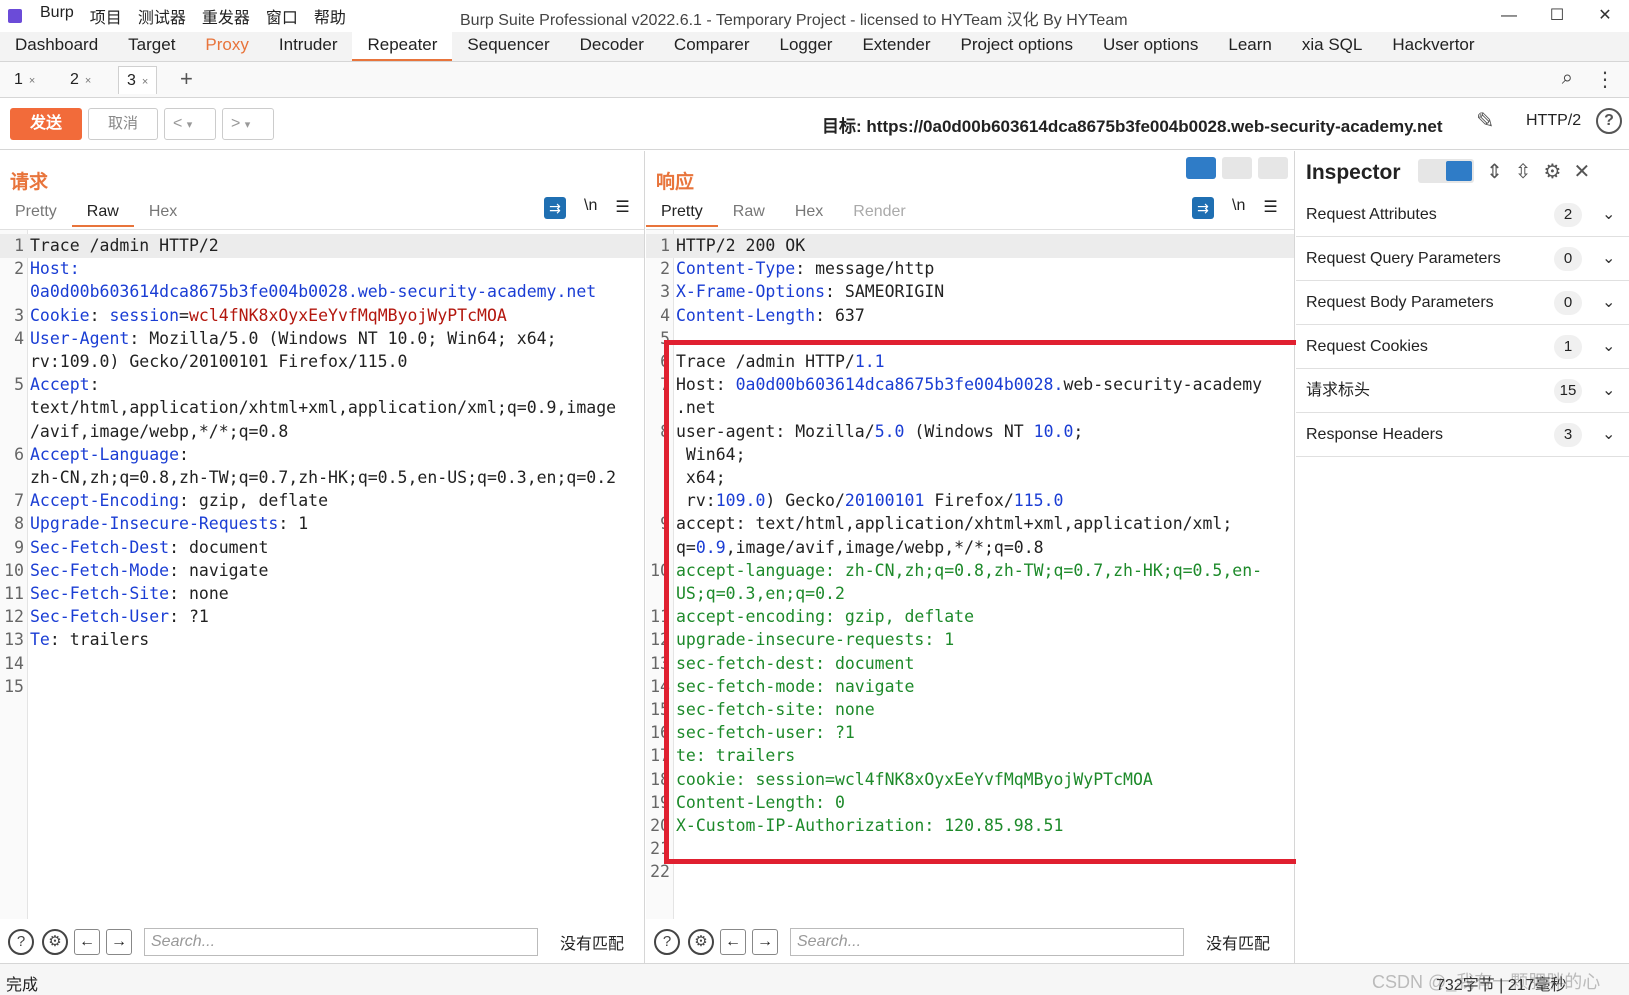  Describe the element at coordinates (1553, 121) in the screenshot. I see `protocol-label: HTTP/2` at that location.